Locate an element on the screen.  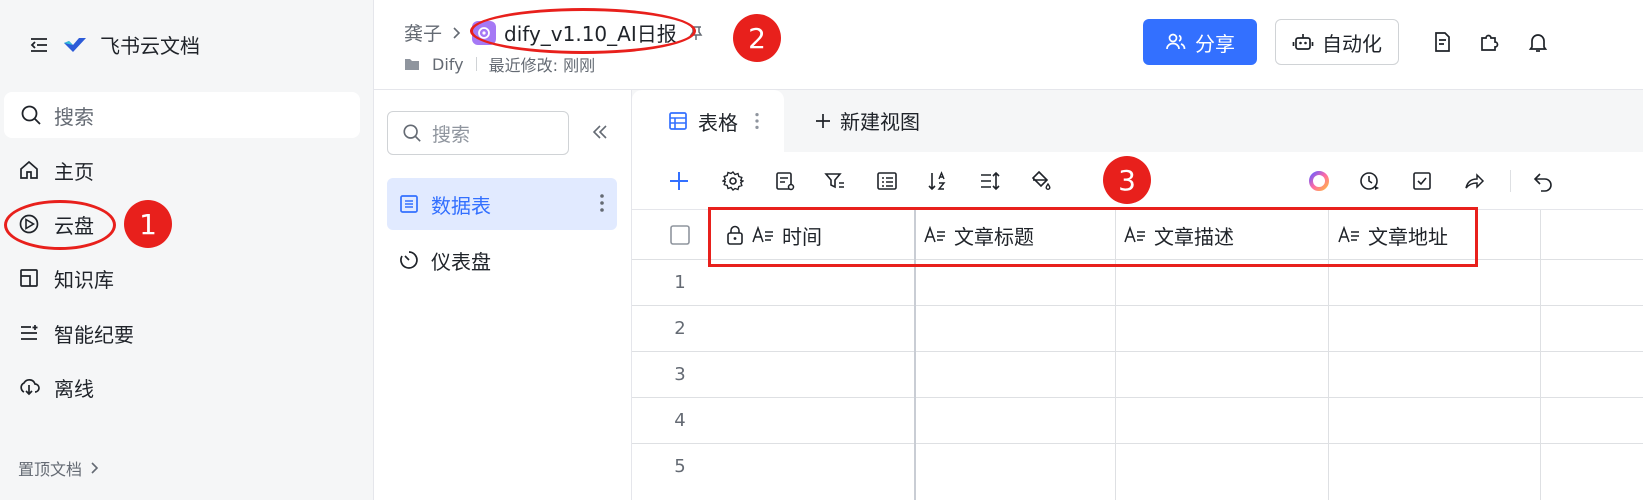
sort-icon is located at coordinates (938, 181).